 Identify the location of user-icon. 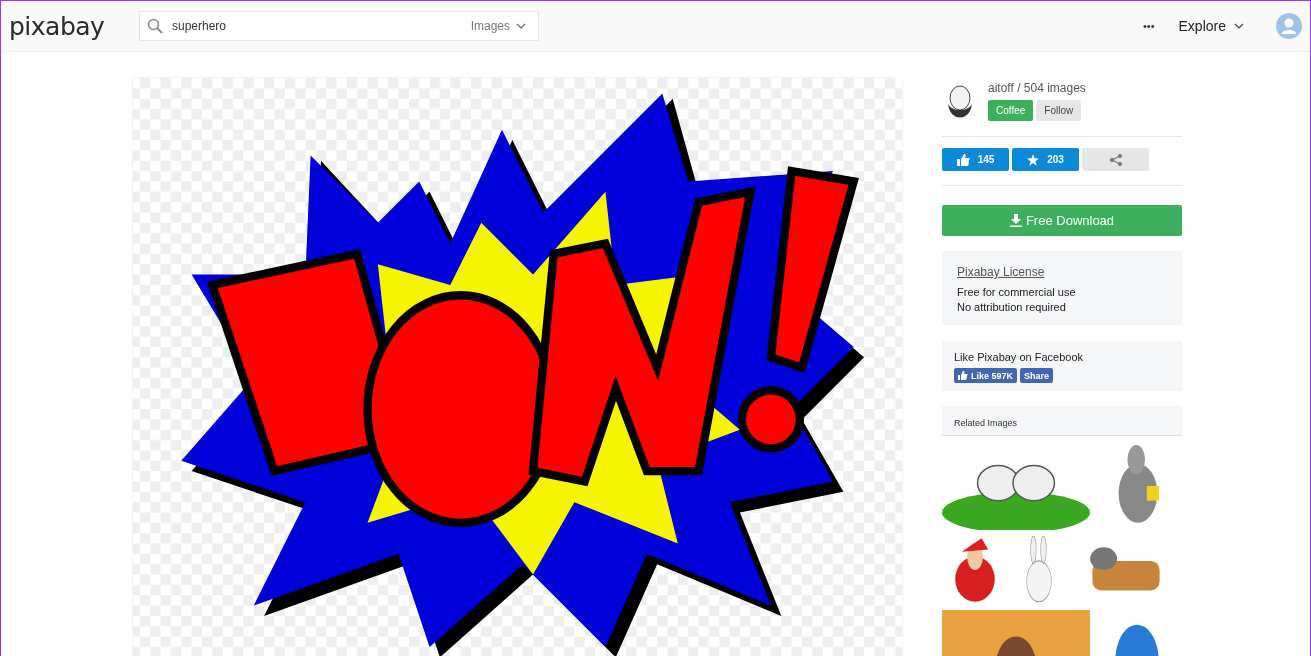
(1289, 26).